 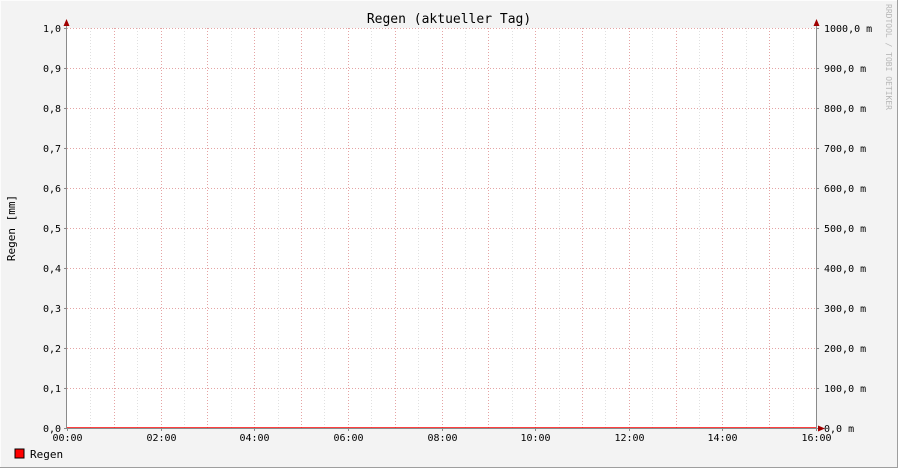 What do you see at coordinates (52, 149) in the screenshot?
I see `y-tick-label: 0,7` at bounding box center [52, 149].